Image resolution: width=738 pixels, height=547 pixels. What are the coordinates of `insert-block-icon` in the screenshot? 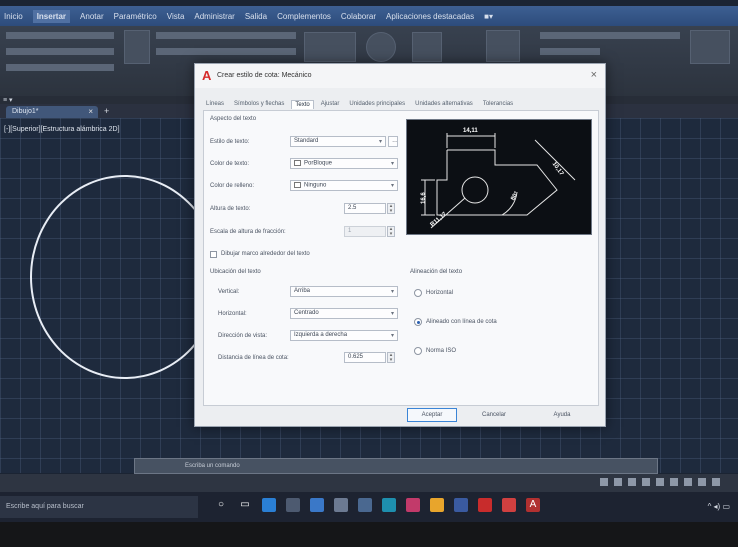 It's located at (137, 47).